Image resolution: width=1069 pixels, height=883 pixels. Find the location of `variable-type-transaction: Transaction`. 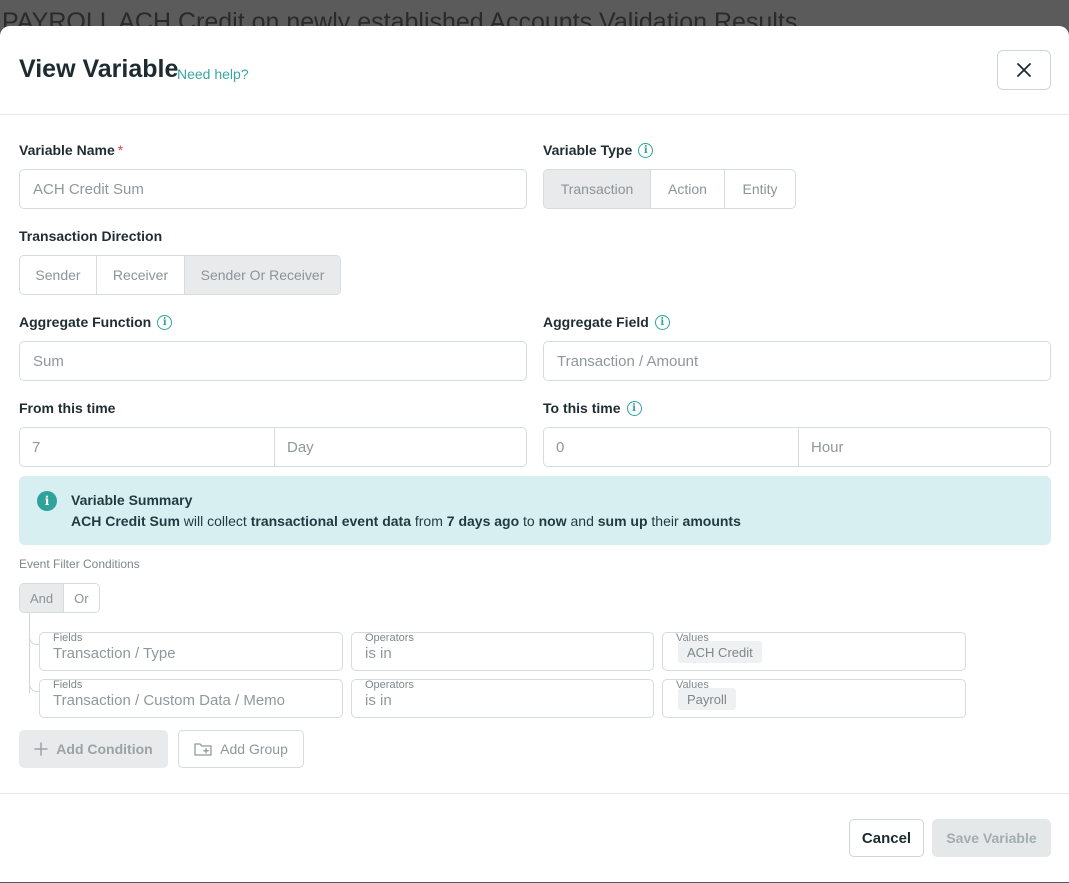

variable-type-transaction: Transaction is located at coordinates (597, 189).